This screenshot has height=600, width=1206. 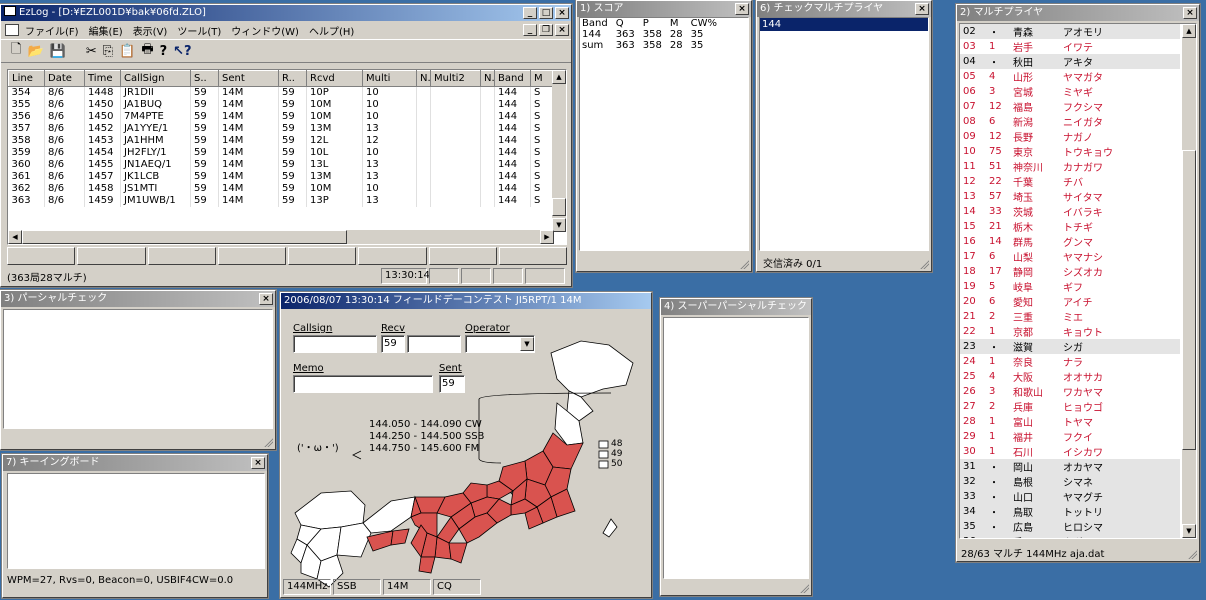 What do you see at coordinates (1070, 61) in the screenshot?
I see `multi-row: 04 ・ 秋田 アキタ` at bounding box center [1070, 61].